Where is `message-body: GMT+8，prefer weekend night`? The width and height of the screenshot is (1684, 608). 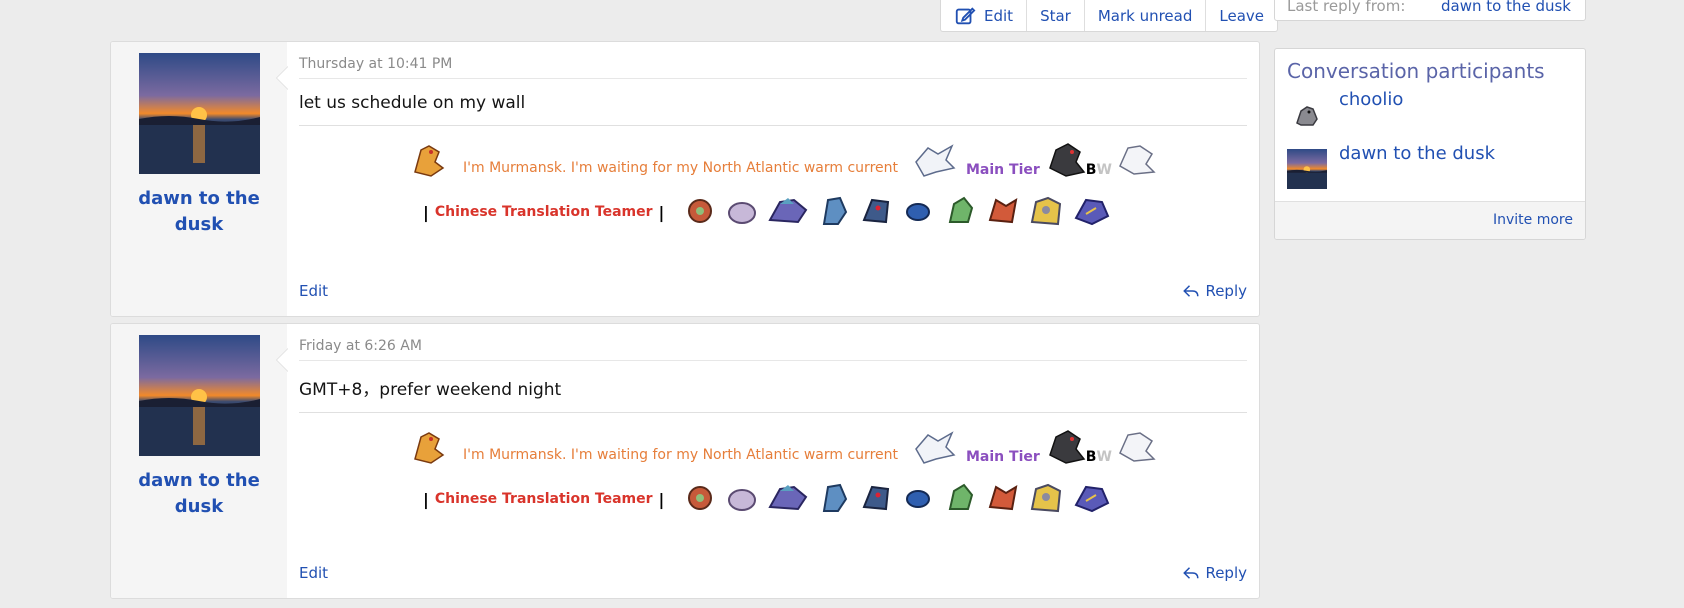 message-body: GMT+8，prefer weekend night is located at coordinates (773, 387).